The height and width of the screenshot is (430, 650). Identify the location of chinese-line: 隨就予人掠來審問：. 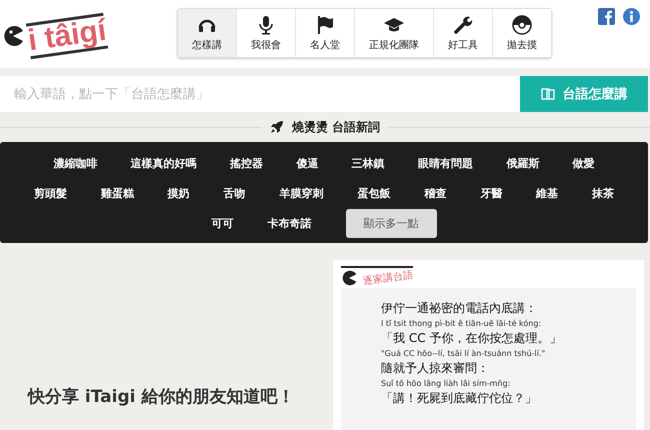
(435, 368).